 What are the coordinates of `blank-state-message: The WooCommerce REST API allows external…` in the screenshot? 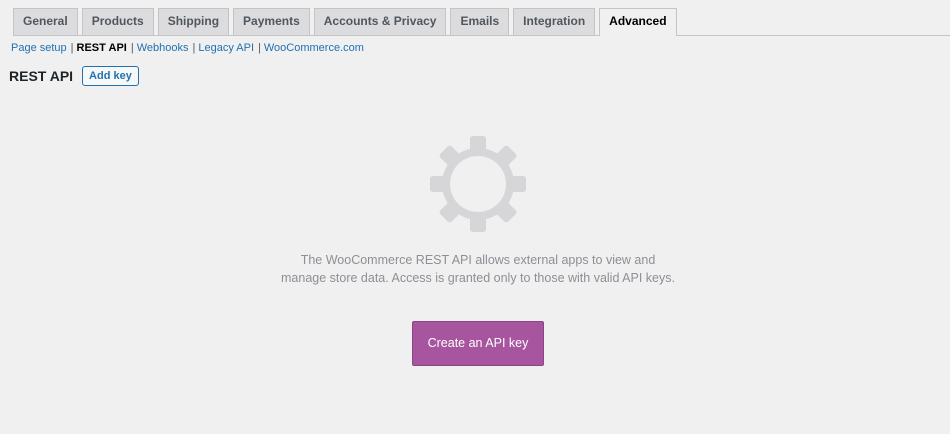 It's located at (478, 269).